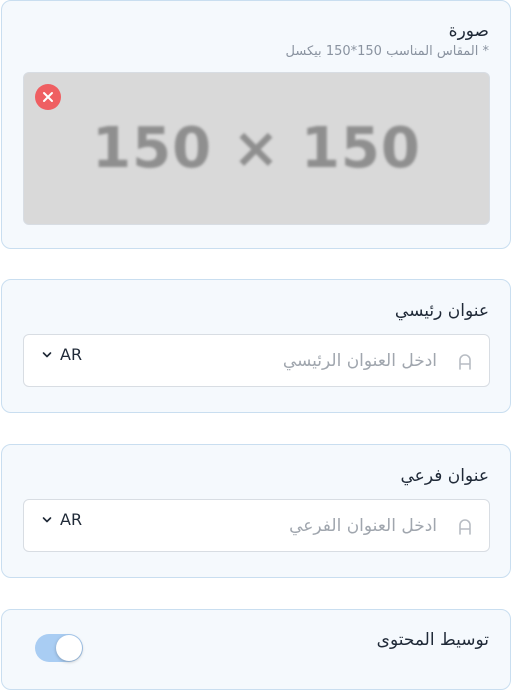 Image resolution: width=512 pixels, height=691 pixels. I want to click on remove-image-button, so click(48, 97).